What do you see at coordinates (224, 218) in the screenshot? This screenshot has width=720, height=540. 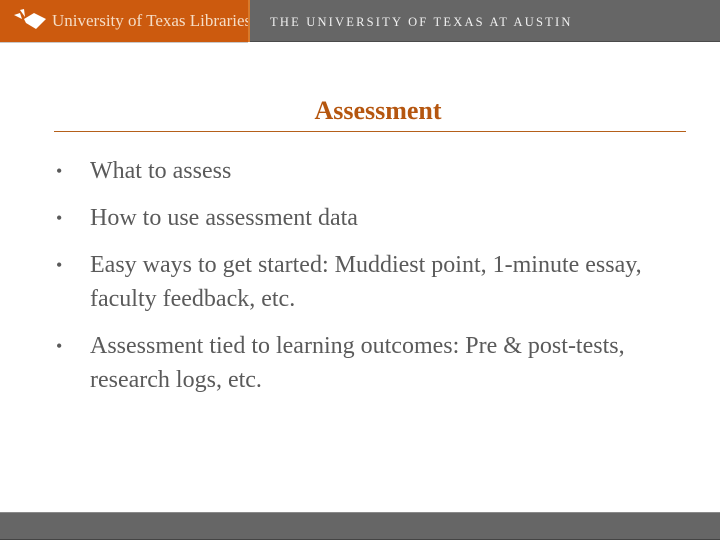 I see `bullet-text: How to use assessment data` at bounding box center [224, 218].